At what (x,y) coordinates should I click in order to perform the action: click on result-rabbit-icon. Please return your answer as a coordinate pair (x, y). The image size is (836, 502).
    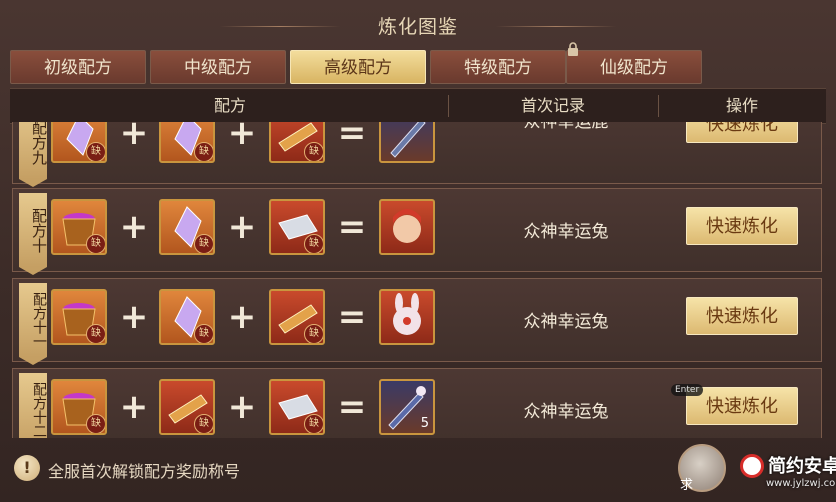
    Looking at the image, I should click on (407, 317).